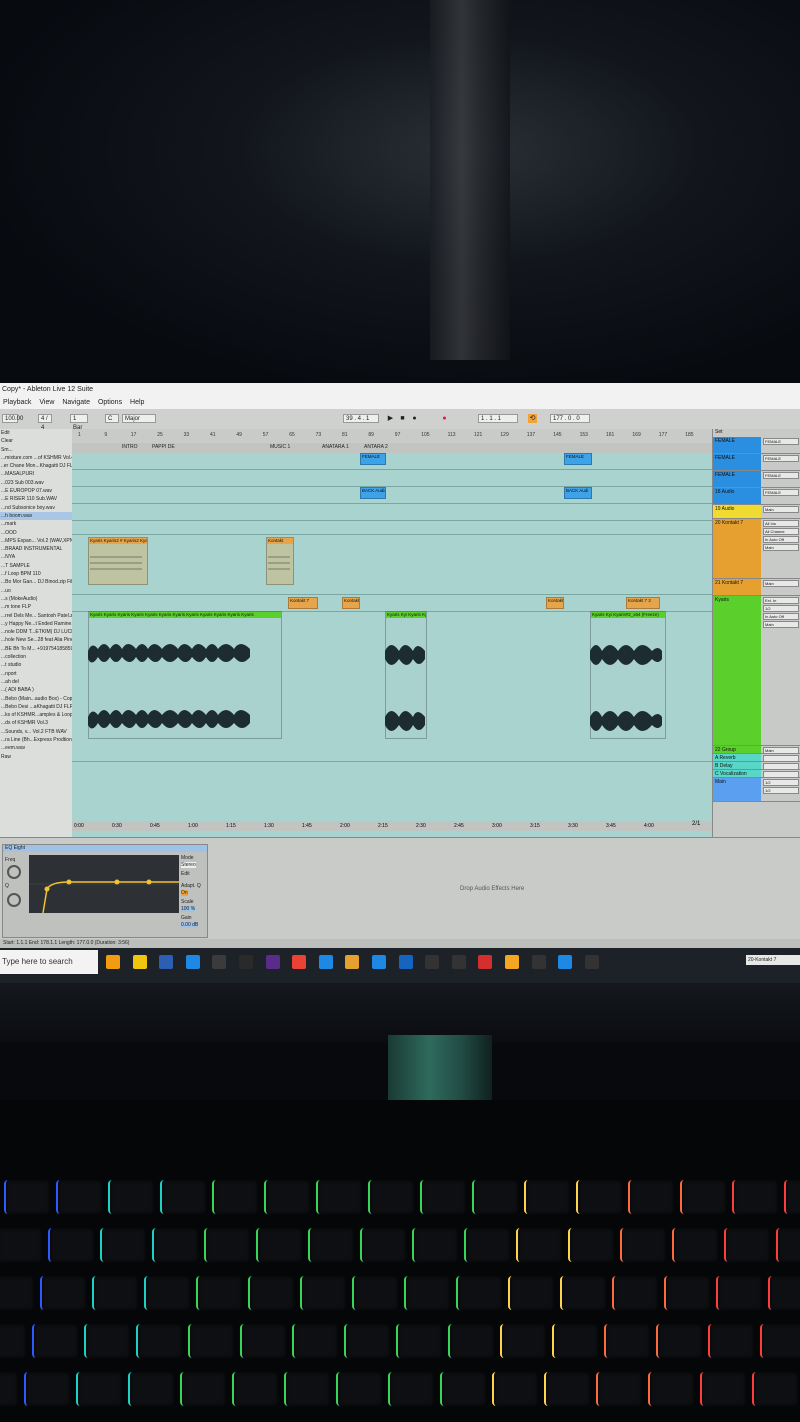 The image size is (800, 1422). Describe the element at coordinates (36, 516) in the screenshot. I see `browser-item: ...h boom.wav` at that location.